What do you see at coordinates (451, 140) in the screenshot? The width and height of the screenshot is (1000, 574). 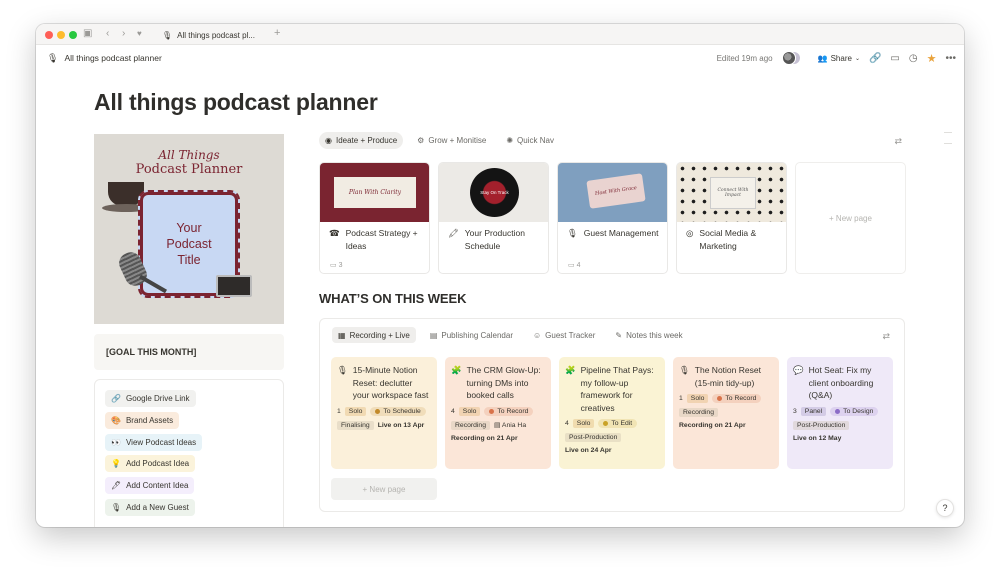 I see `gallery-tab: ⚙ Grow + Monitise` at bounding box center [451, 140].